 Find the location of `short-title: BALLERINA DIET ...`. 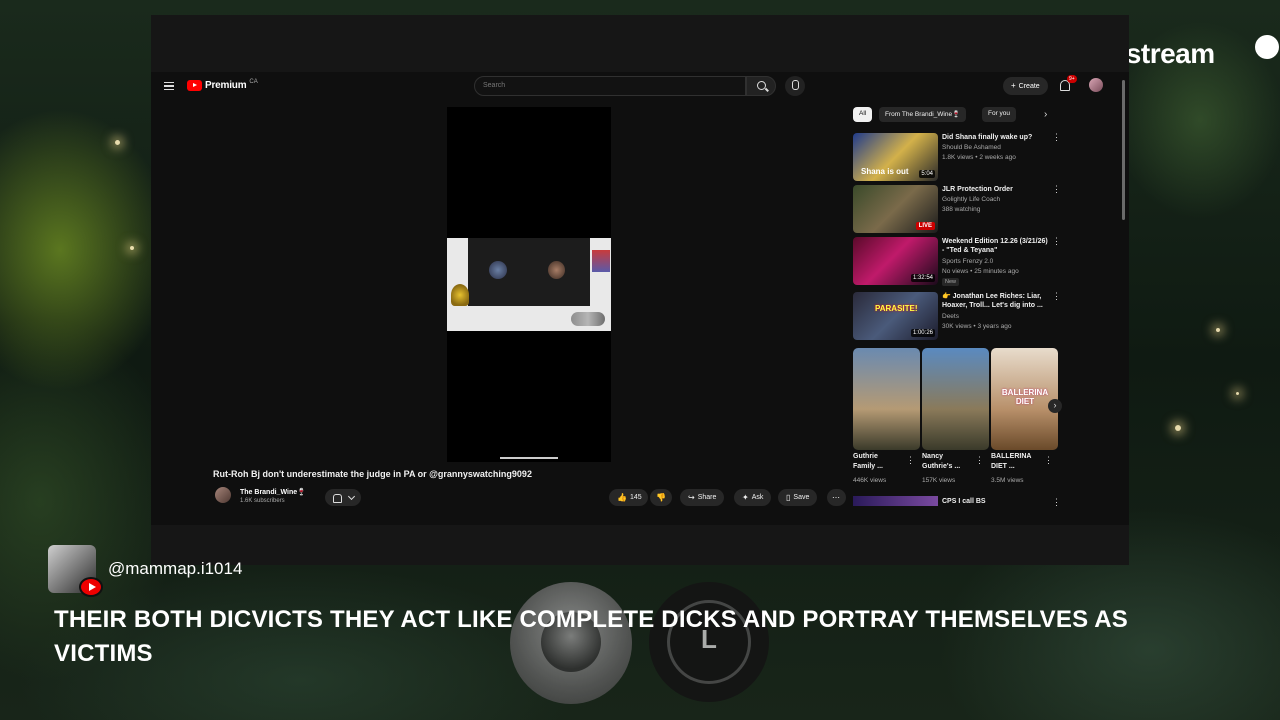

short-title: BALLERINA DIET ... is located at coordinates (1011, 461).